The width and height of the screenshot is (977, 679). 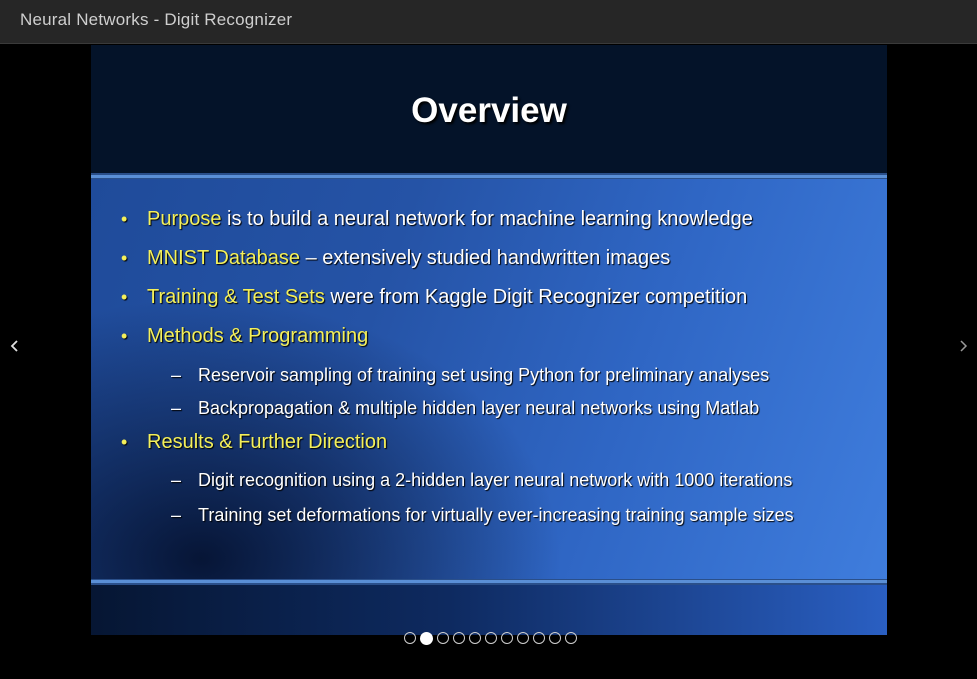 I want to click on bullet-item: • Results & Further Direction, so click(x=254, y=446).